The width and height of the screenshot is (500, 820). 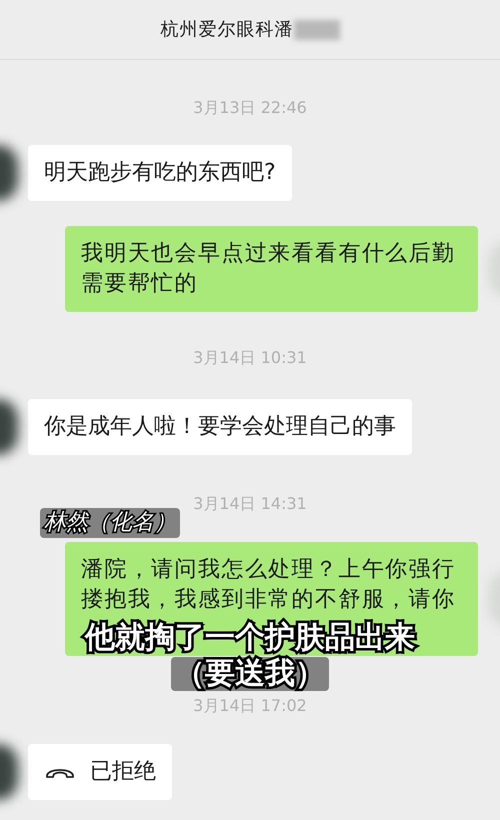 I want to click on video-subtitle: （要送我）, so click(x=250, y=674).